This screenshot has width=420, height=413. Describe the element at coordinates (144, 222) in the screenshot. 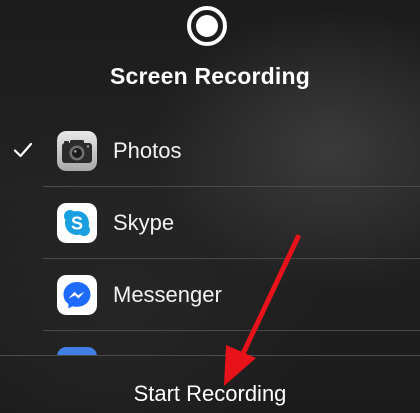

I see `app-label: Skype` at that location.